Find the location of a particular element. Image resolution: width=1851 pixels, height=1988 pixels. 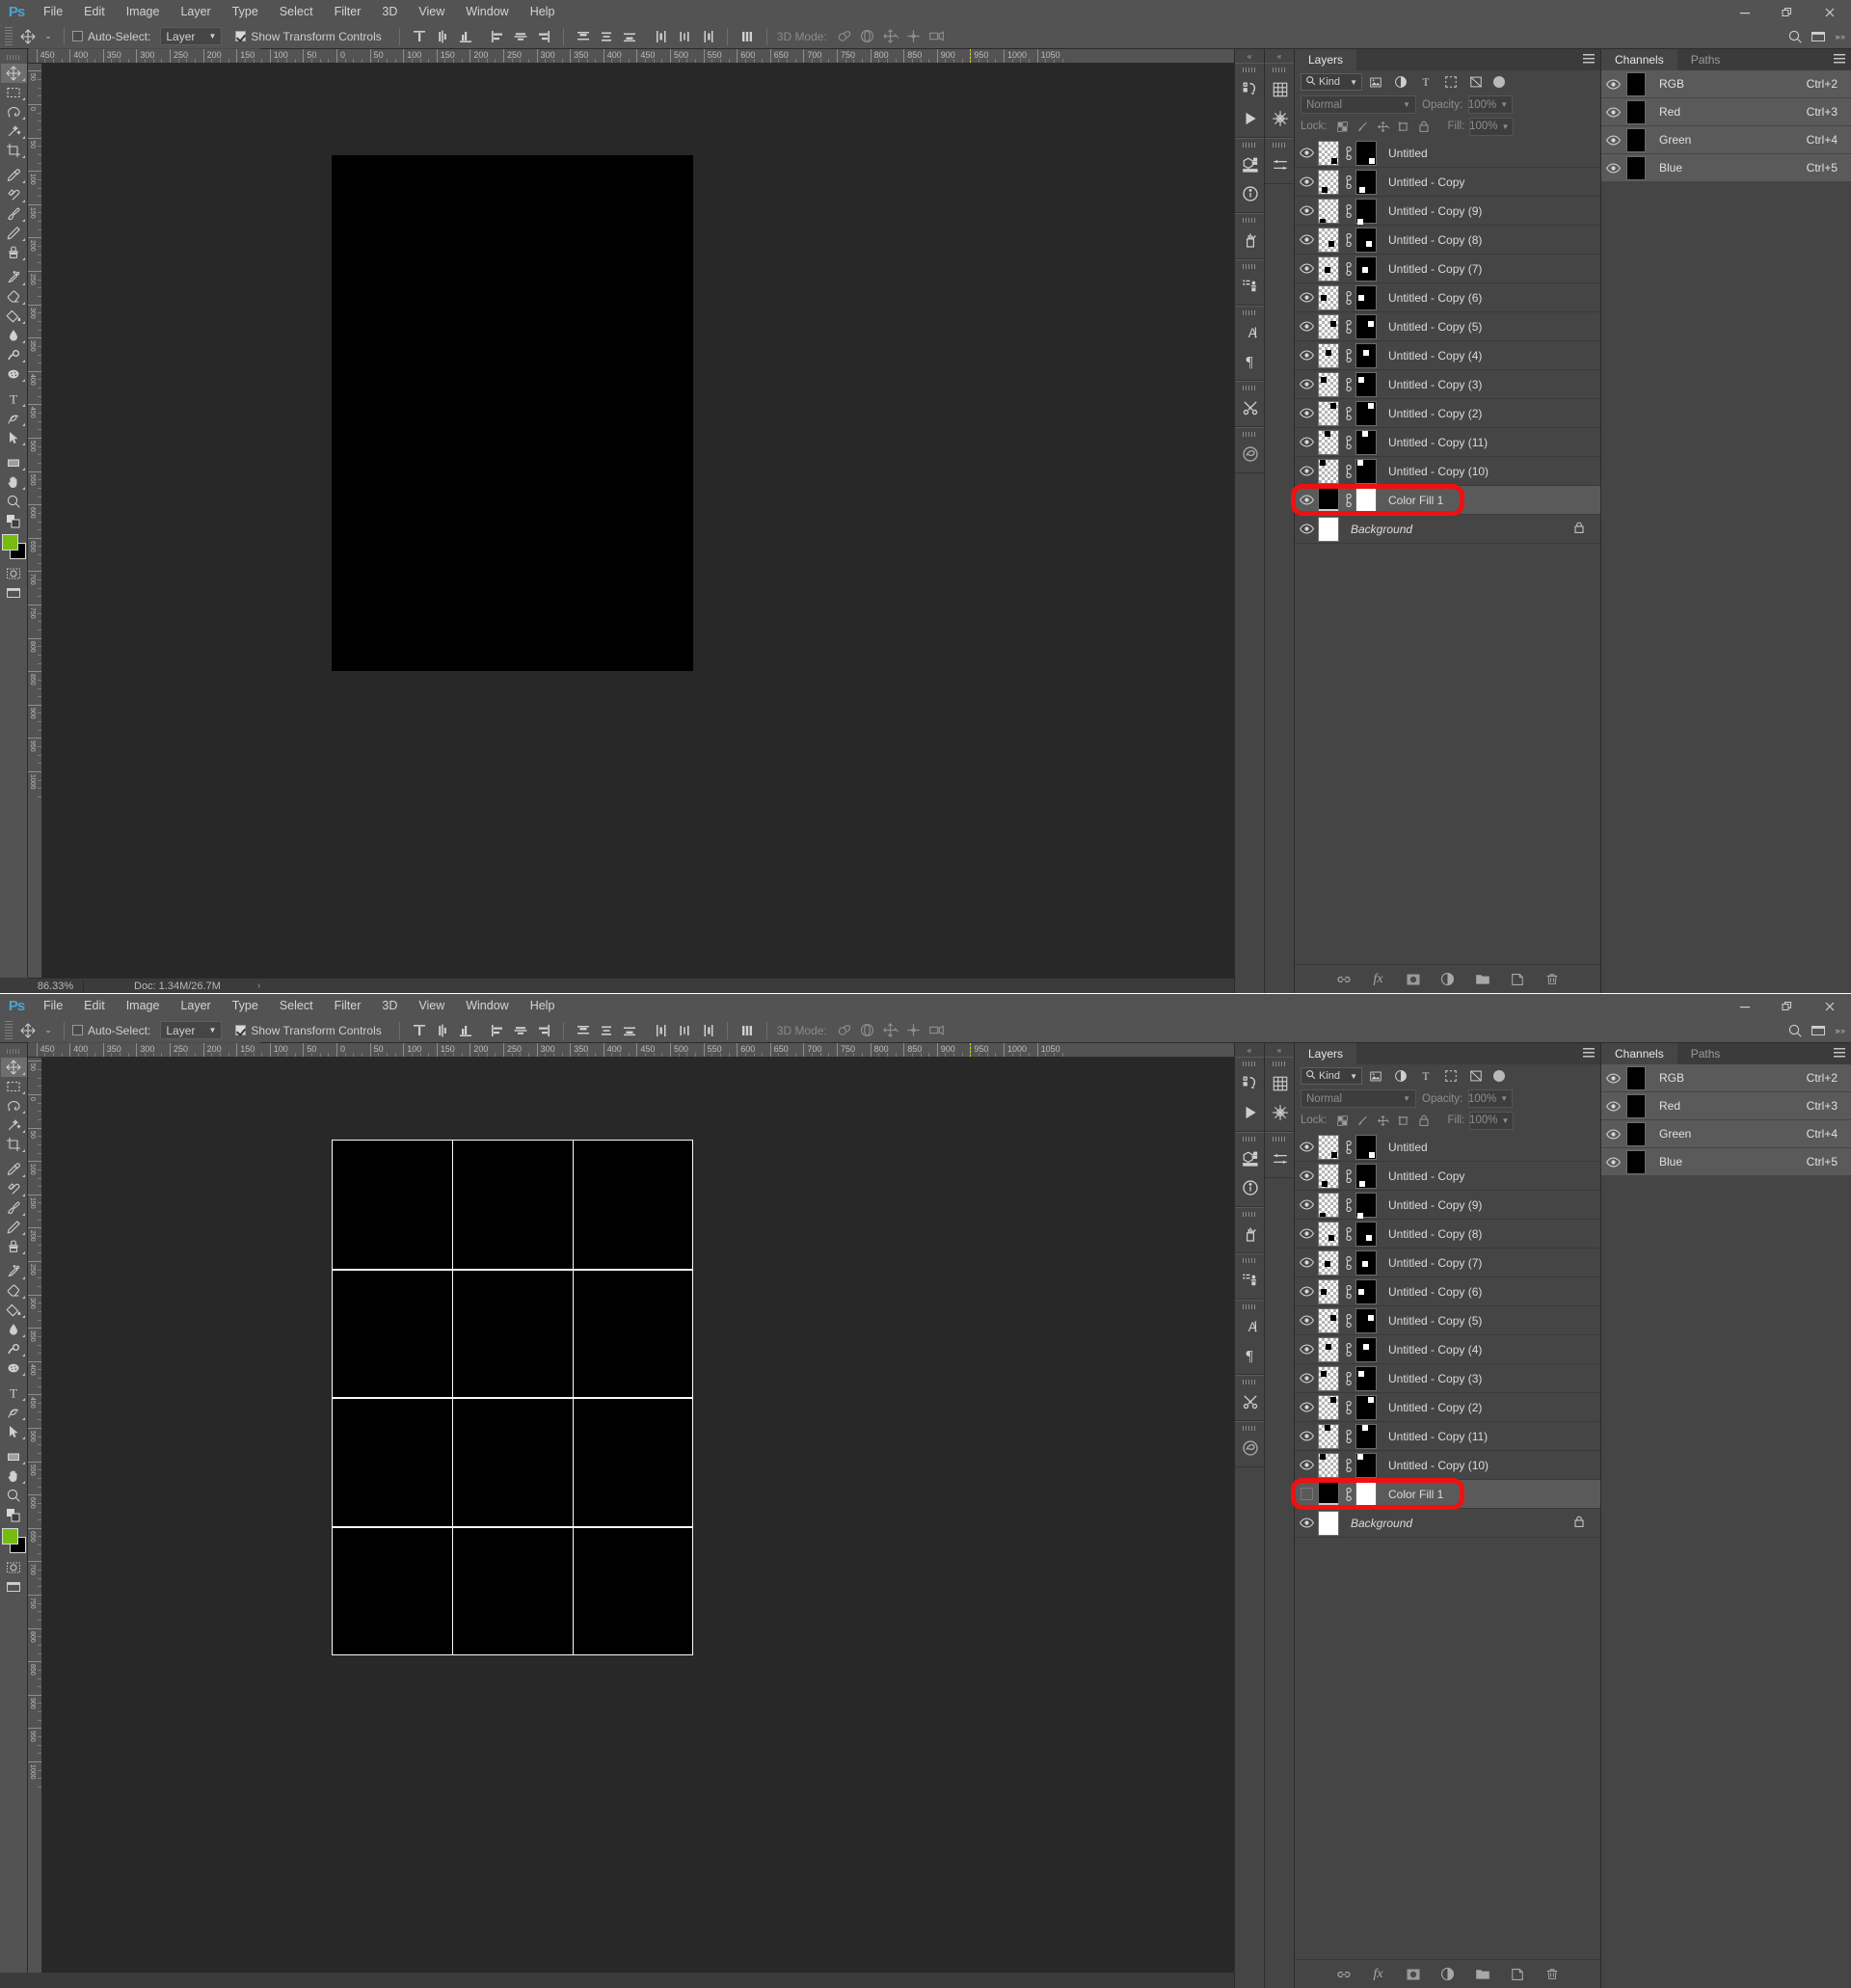

tool-pen-tool: T is located at coordinates (14, 399).